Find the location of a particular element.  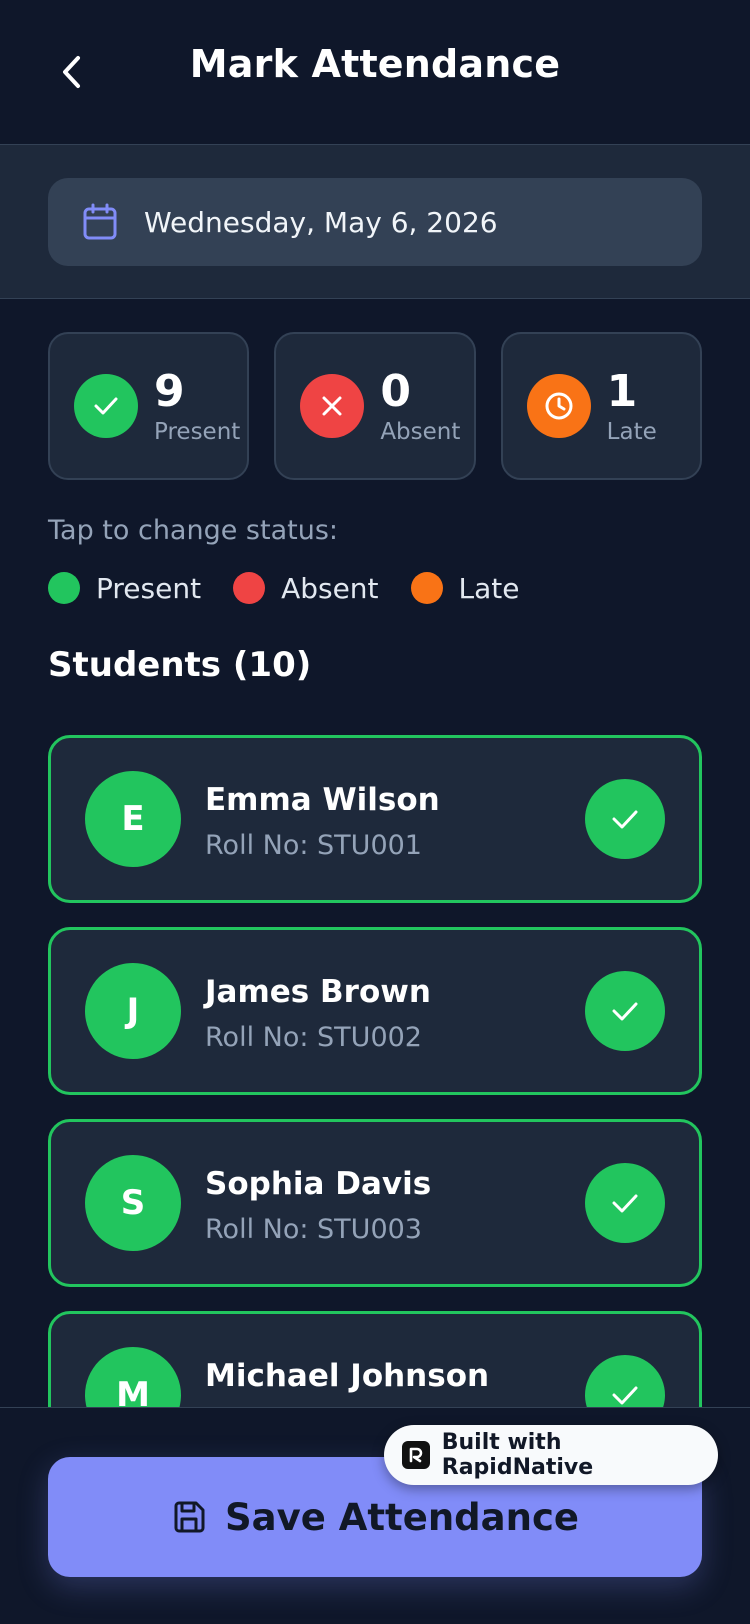

clock-icon is located at coordinates (558, 406).